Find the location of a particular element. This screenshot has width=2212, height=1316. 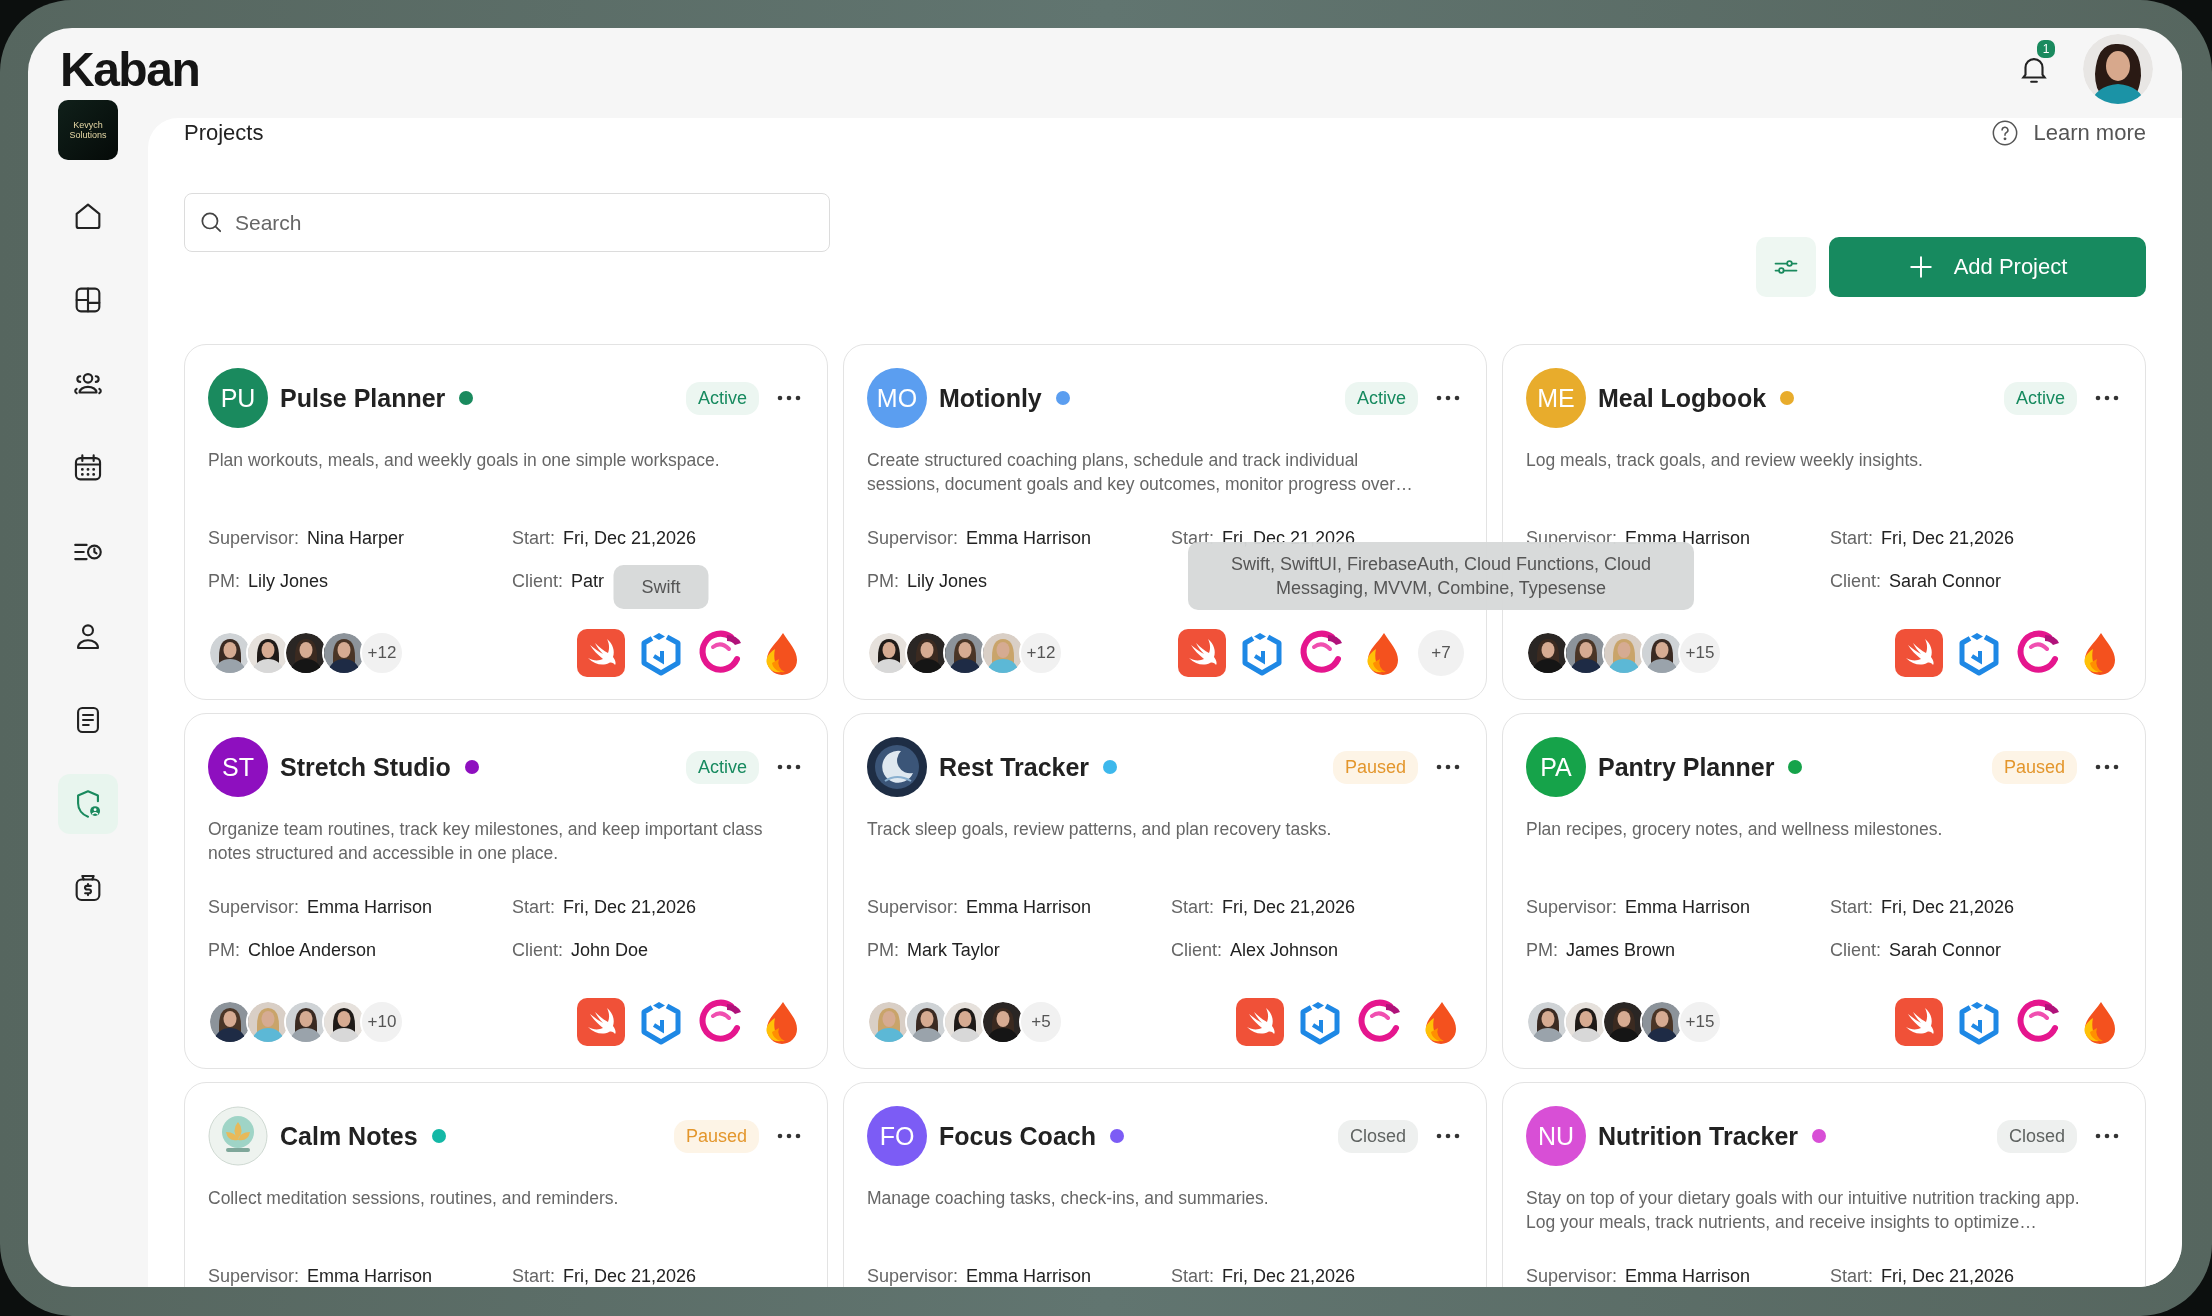

company-logo: Kevych Solutions is located at coordinates (88, 130).